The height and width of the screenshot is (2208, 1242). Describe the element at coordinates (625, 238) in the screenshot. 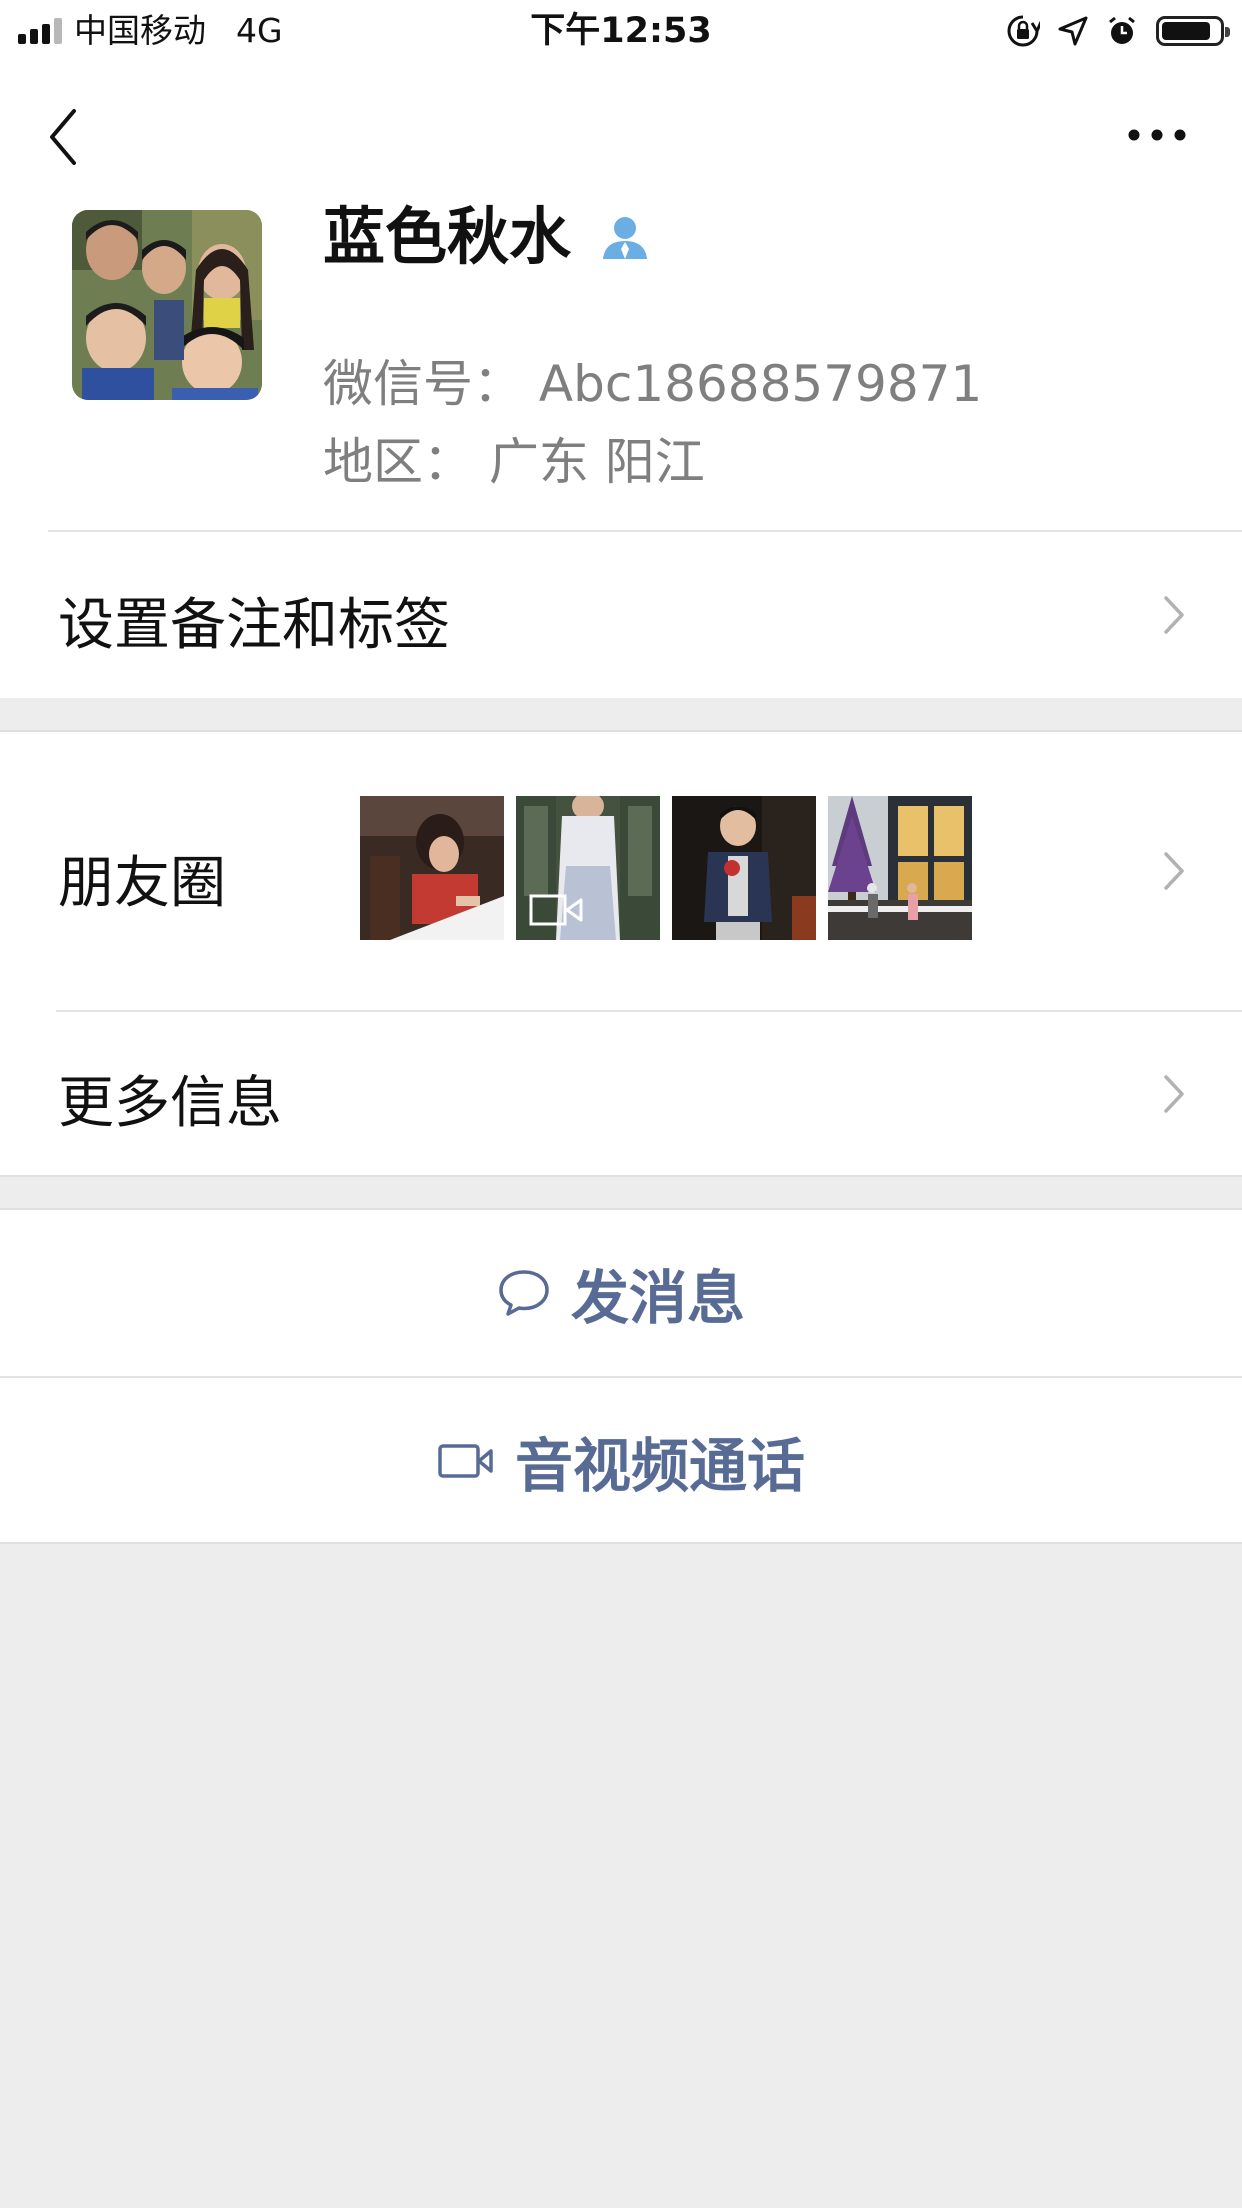

I see `contact-person-icon` at that location.